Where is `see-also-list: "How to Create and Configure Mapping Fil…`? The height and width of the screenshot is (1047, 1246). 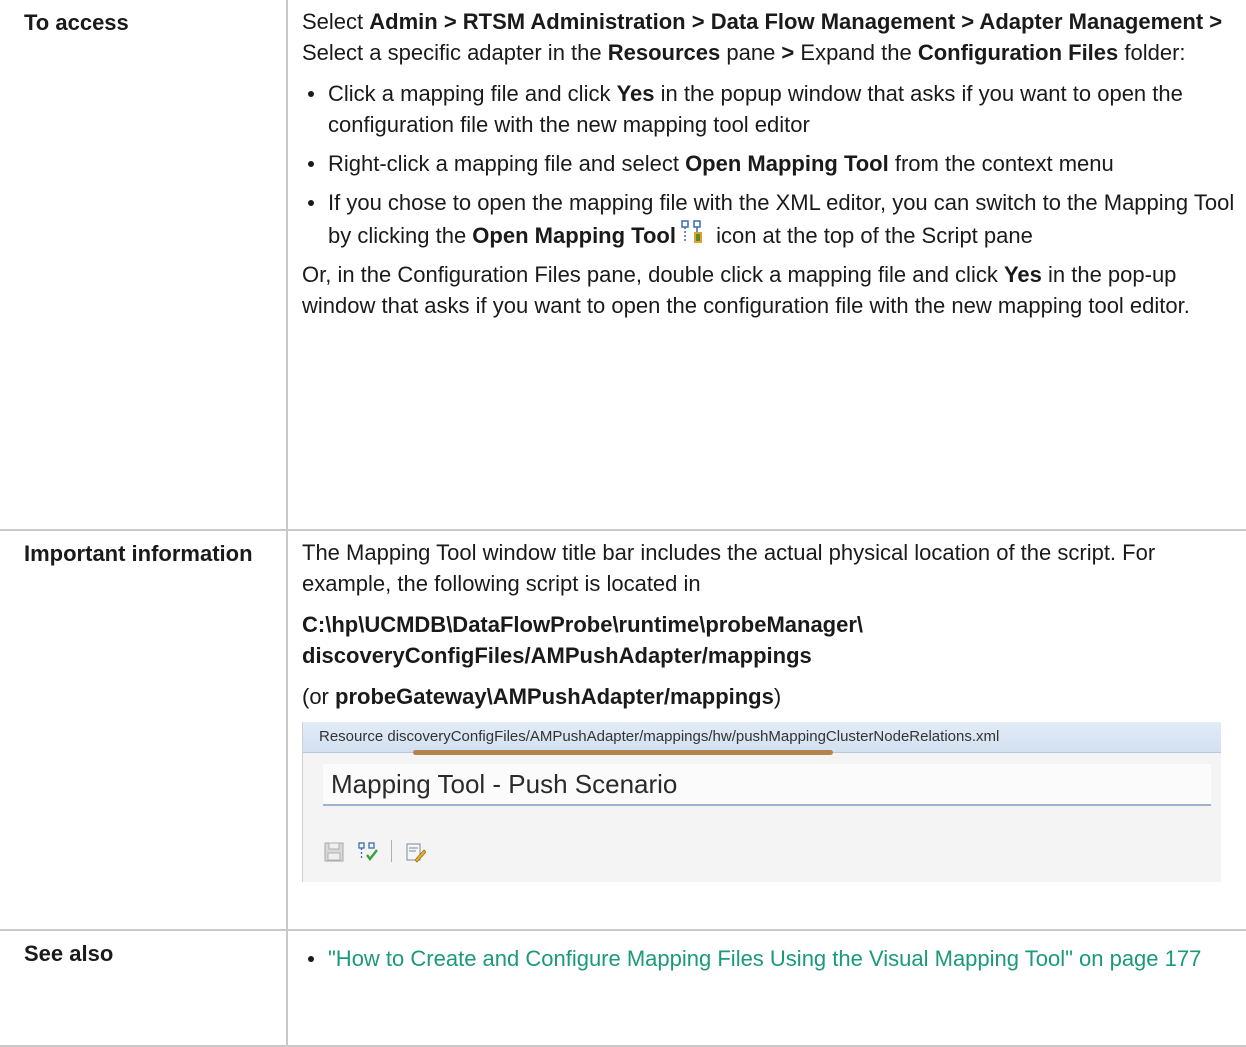
see-also-list: "How to Create and Configure Mapping Fil… is located at coordinates (769, 958).